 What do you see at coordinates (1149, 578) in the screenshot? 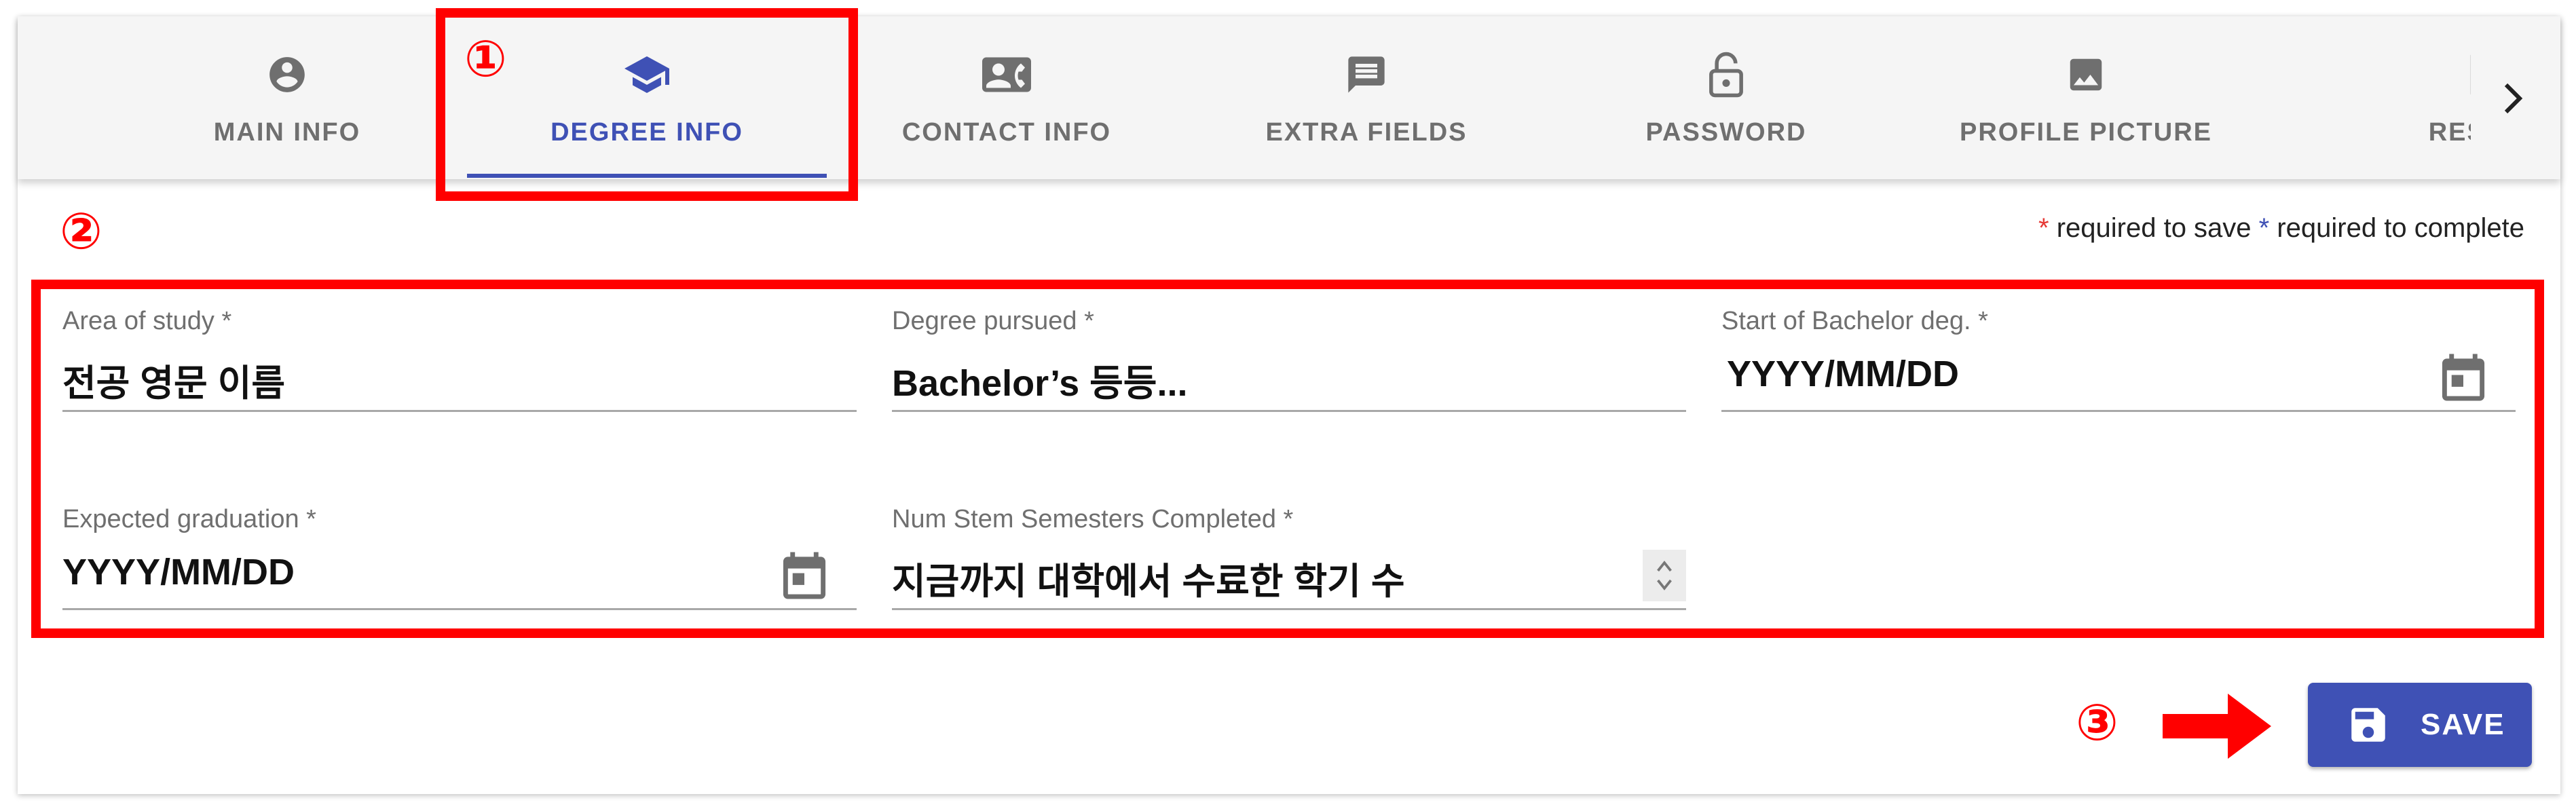
I see `num-stem-semesters-value: 지금까지 대학에서 수료한 학기 수` at bounding box center [1149, 578].